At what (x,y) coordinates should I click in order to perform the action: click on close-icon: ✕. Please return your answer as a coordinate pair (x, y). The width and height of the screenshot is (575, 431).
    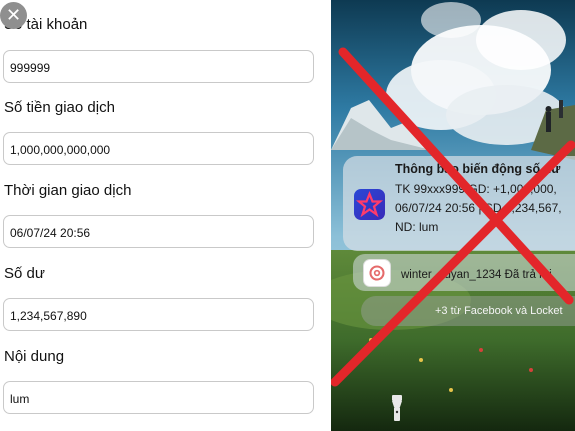
    Looking at the image, I should click on (13, 15).